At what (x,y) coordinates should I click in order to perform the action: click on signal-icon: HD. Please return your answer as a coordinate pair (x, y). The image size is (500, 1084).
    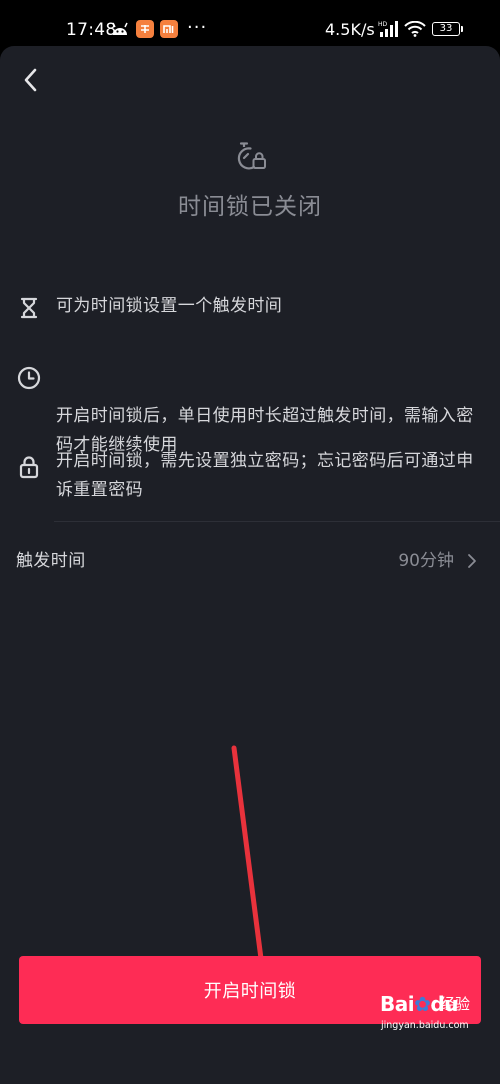
    Looking at the image, I should click on (388, 29).